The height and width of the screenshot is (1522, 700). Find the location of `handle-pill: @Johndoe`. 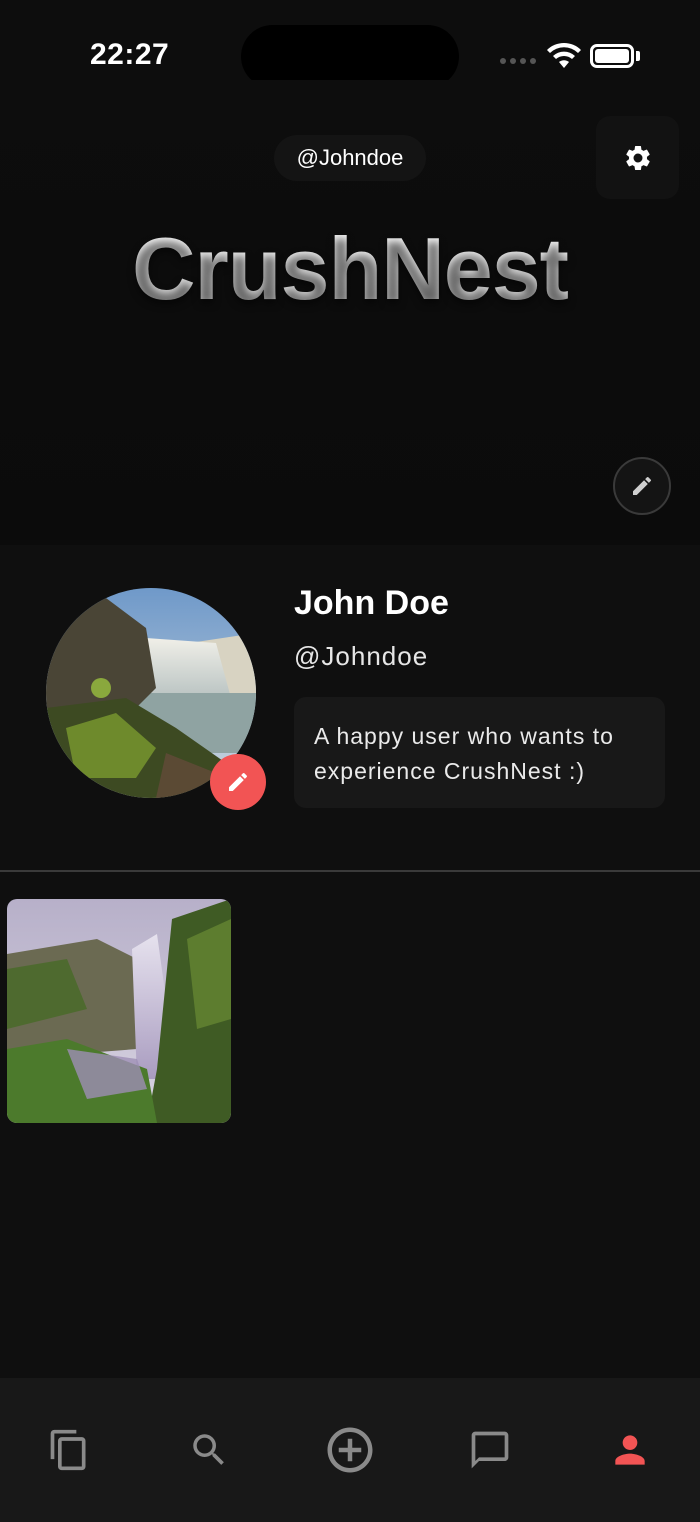

handle-pill: @Johndoe is located at coordinates (350, 158).